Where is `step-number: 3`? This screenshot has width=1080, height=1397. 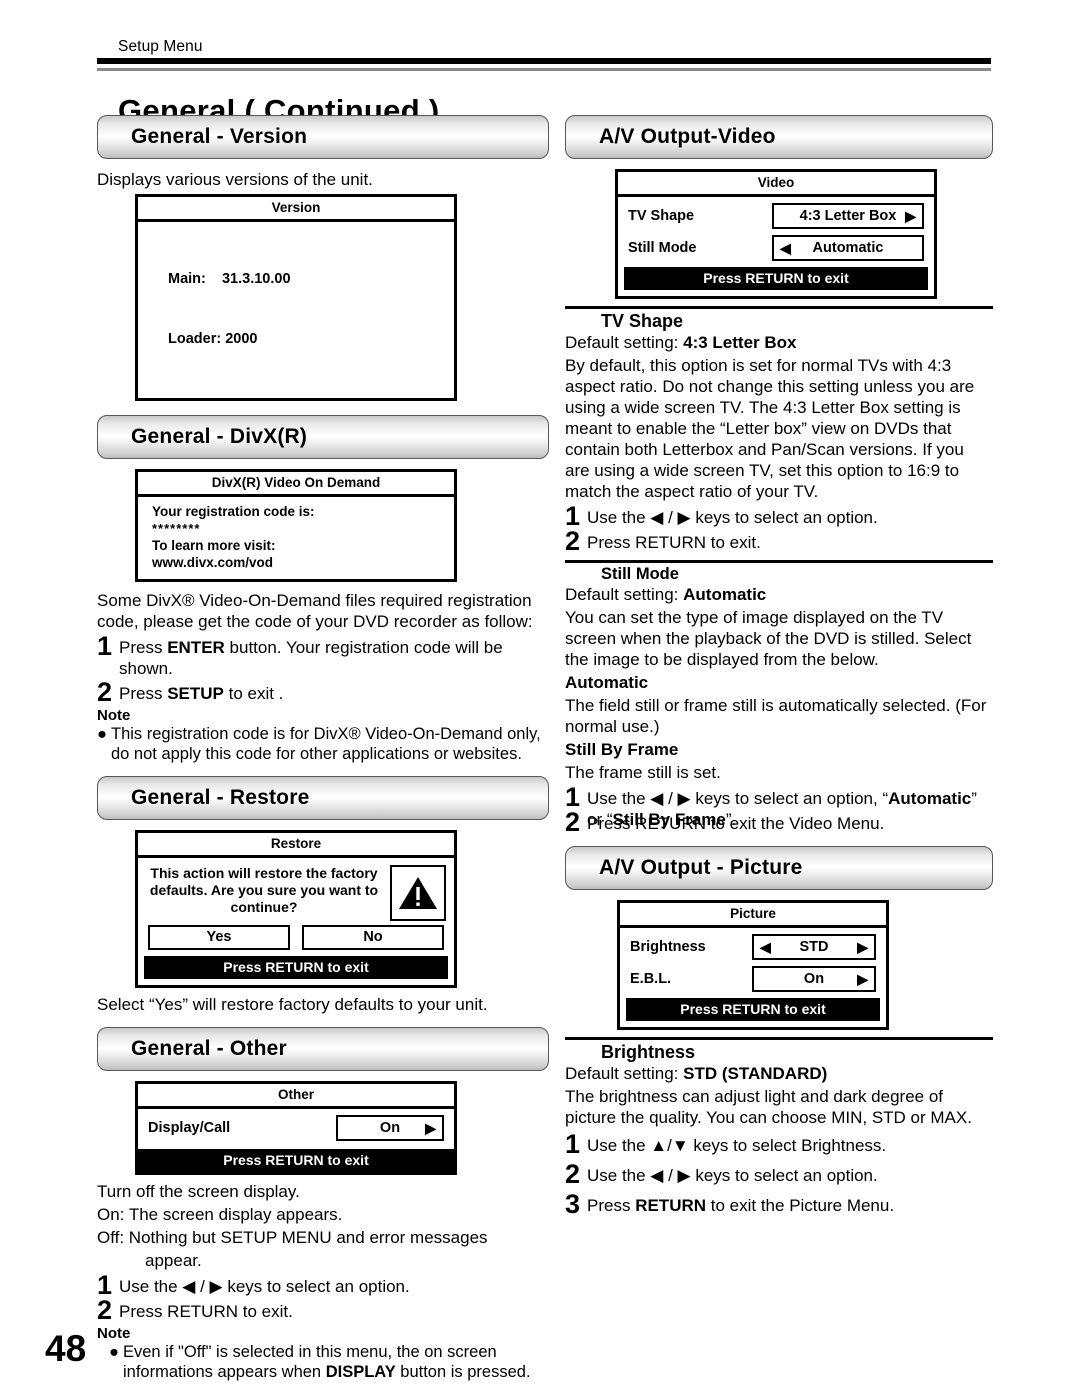
step-number: 3 is located at coordinates (573, 1204).